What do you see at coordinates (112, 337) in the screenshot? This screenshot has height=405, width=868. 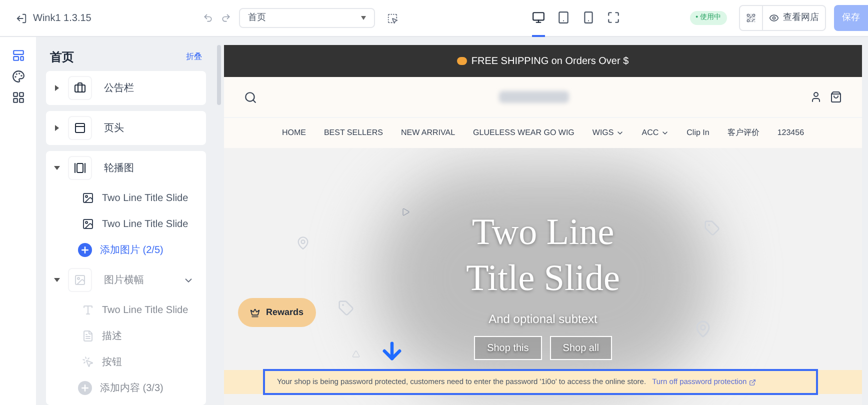 I see `block-label: 描述` at bounding box center [112, 337].